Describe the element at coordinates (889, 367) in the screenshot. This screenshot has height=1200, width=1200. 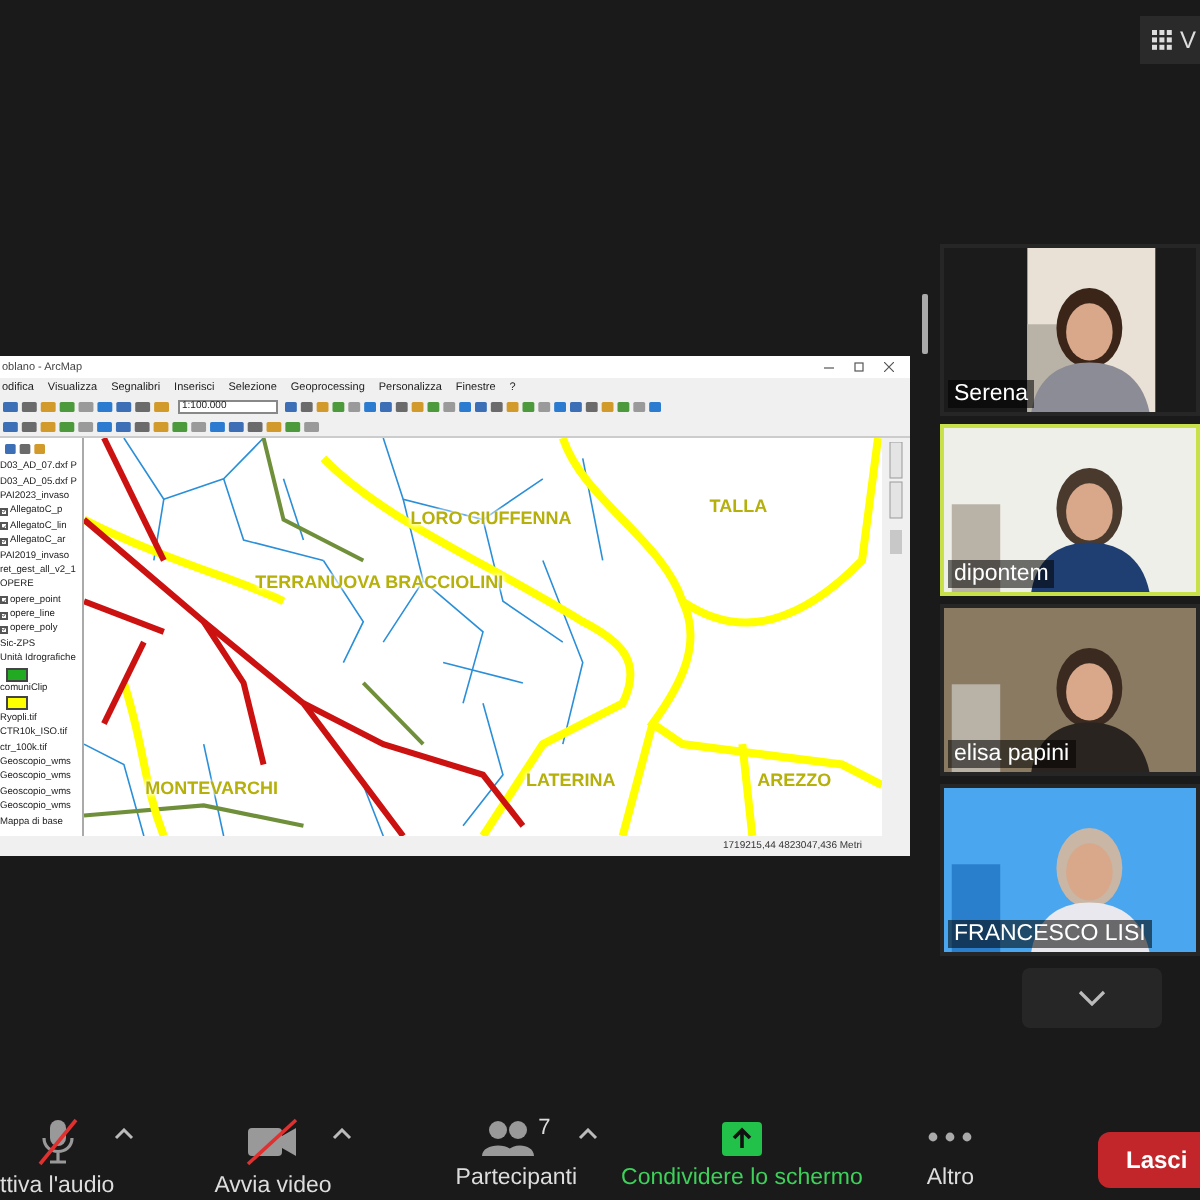
I see `close-icon` at that location.